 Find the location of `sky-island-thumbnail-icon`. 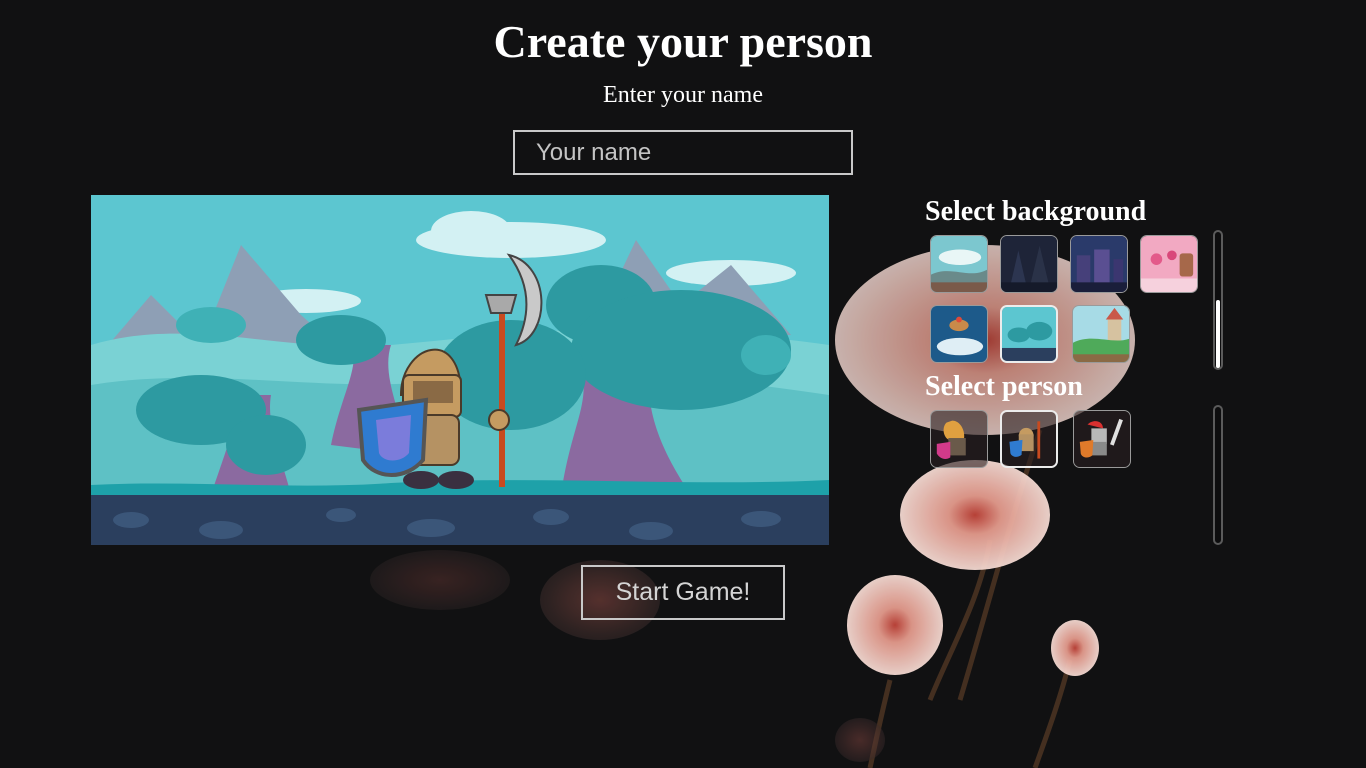

sky-island-thumbnail-icon is located at coordinates (959, 334).